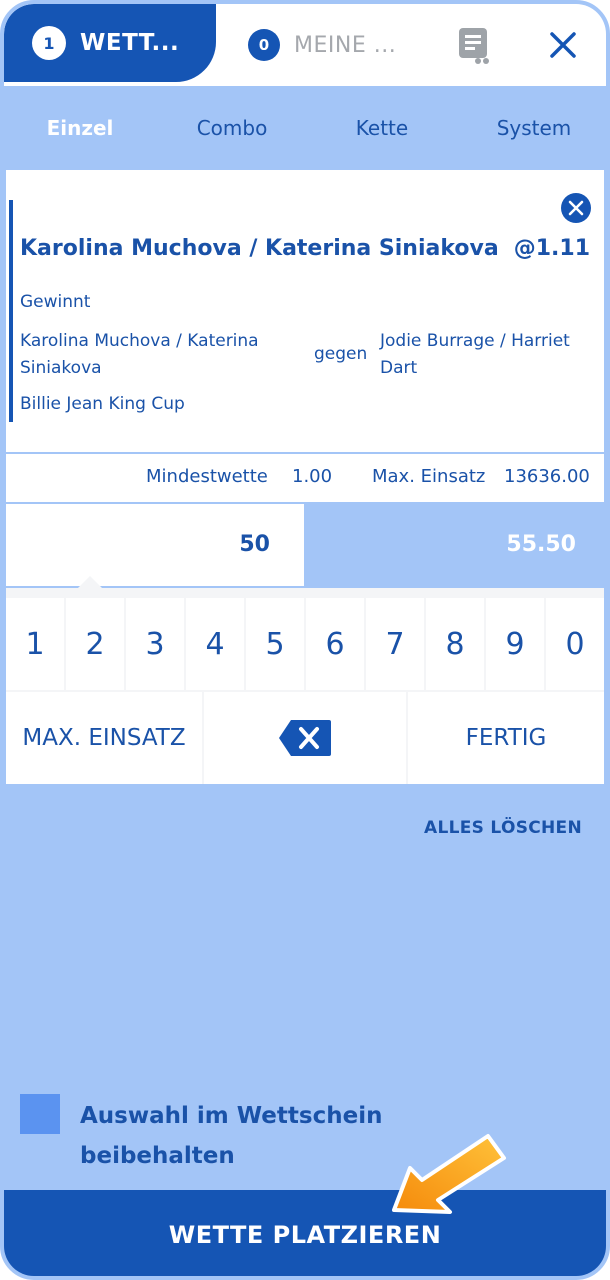  Describe the element at coordinates (305, 127) in the screenshot. I see `bet-type-tabs: Einzel Combo Kette System` at that location.